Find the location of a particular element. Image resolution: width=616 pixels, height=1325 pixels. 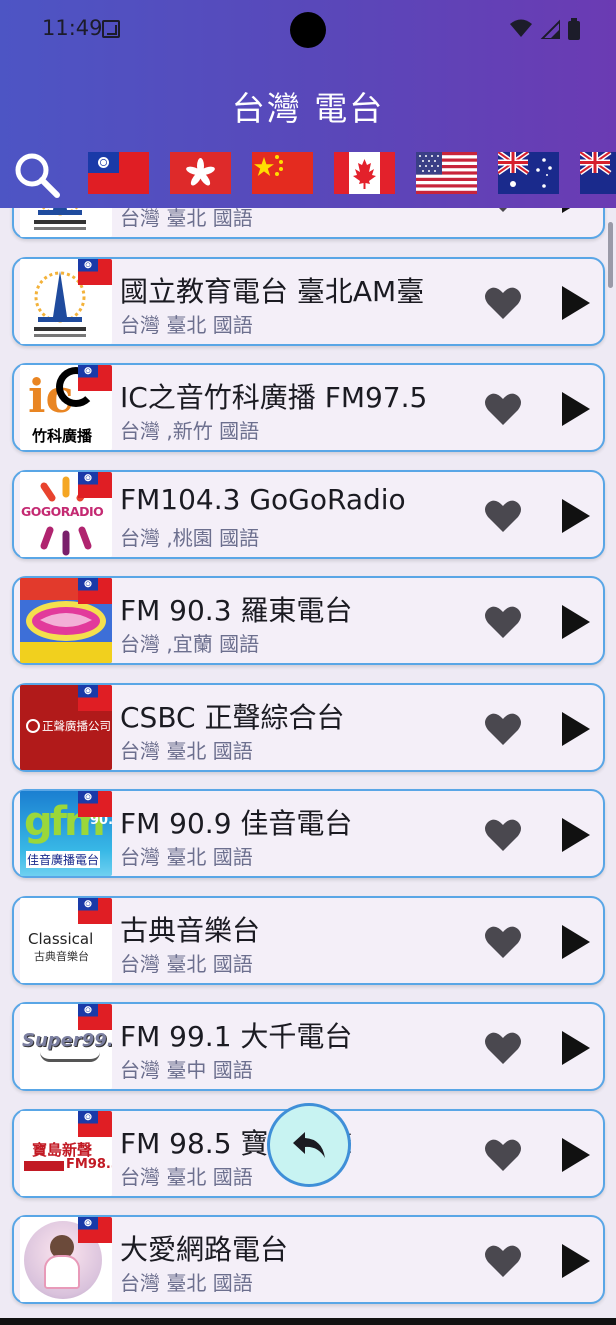

battery-icon is located at coordinates (574, 29).